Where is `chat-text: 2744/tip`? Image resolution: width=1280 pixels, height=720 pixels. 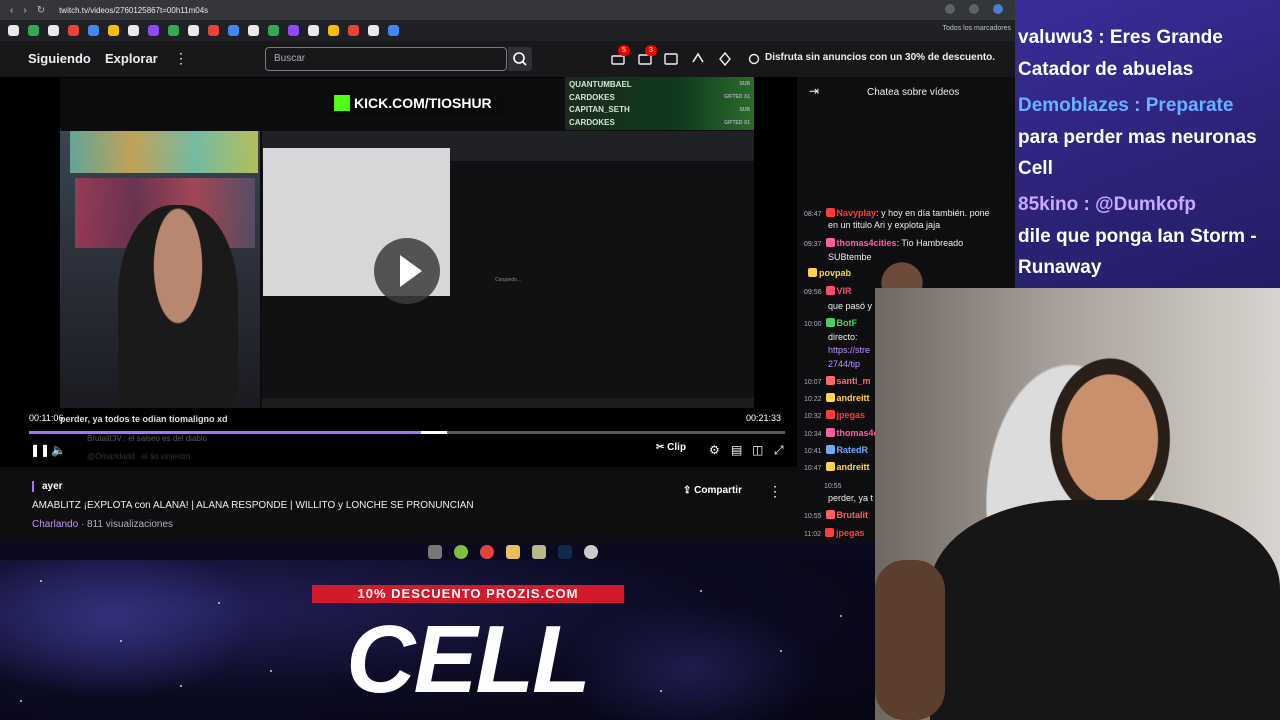
chat-text: 2744/tip is located at coordinates (844, 364).